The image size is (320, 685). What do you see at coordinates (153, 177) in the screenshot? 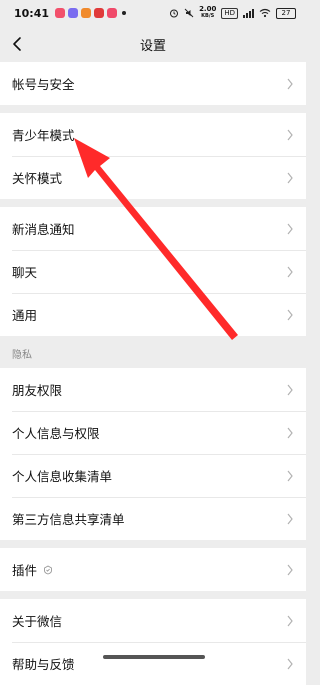
I see `settings-item-care-mode: 关怀模式` at bounding box center [153, 177].